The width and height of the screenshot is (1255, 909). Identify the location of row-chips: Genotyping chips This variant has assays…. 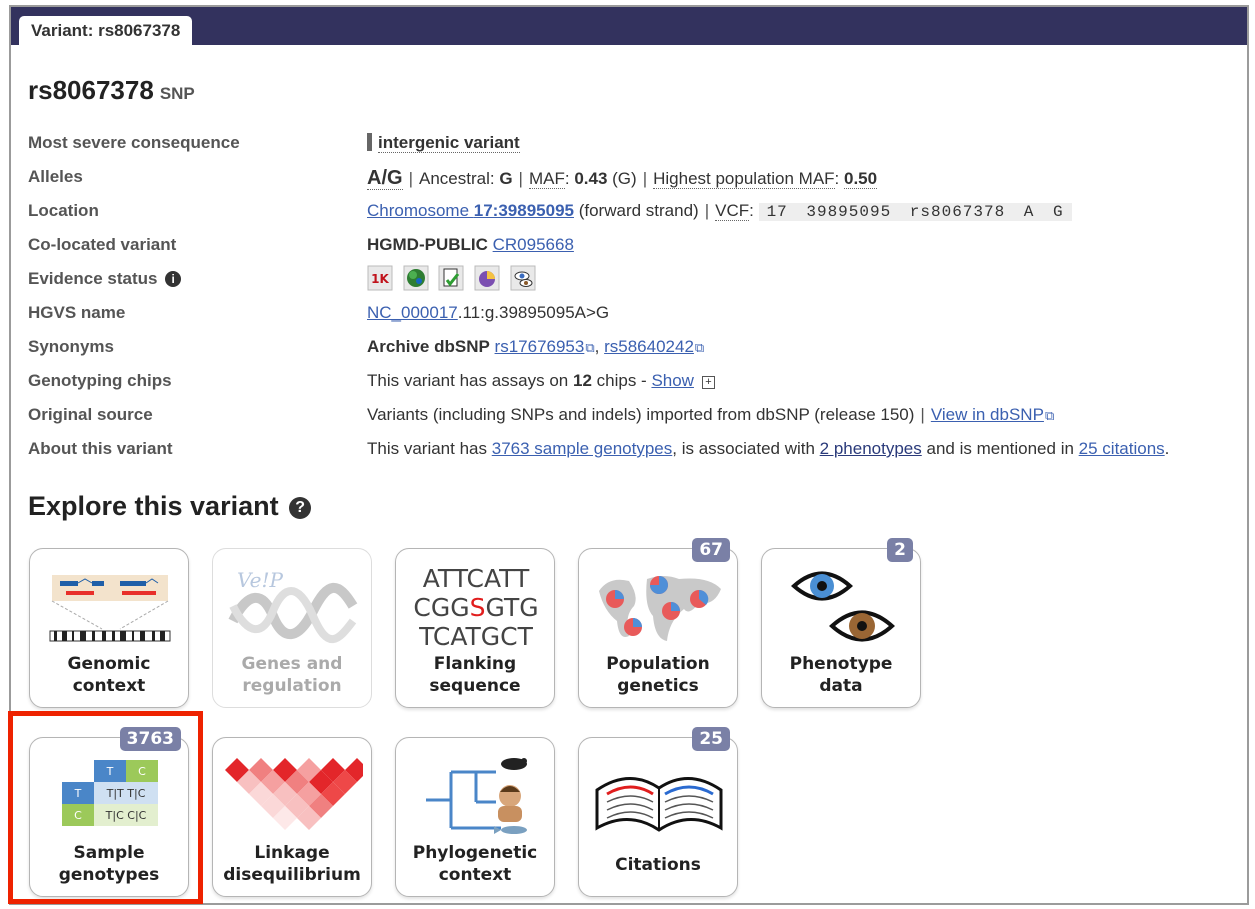
(633, 384).